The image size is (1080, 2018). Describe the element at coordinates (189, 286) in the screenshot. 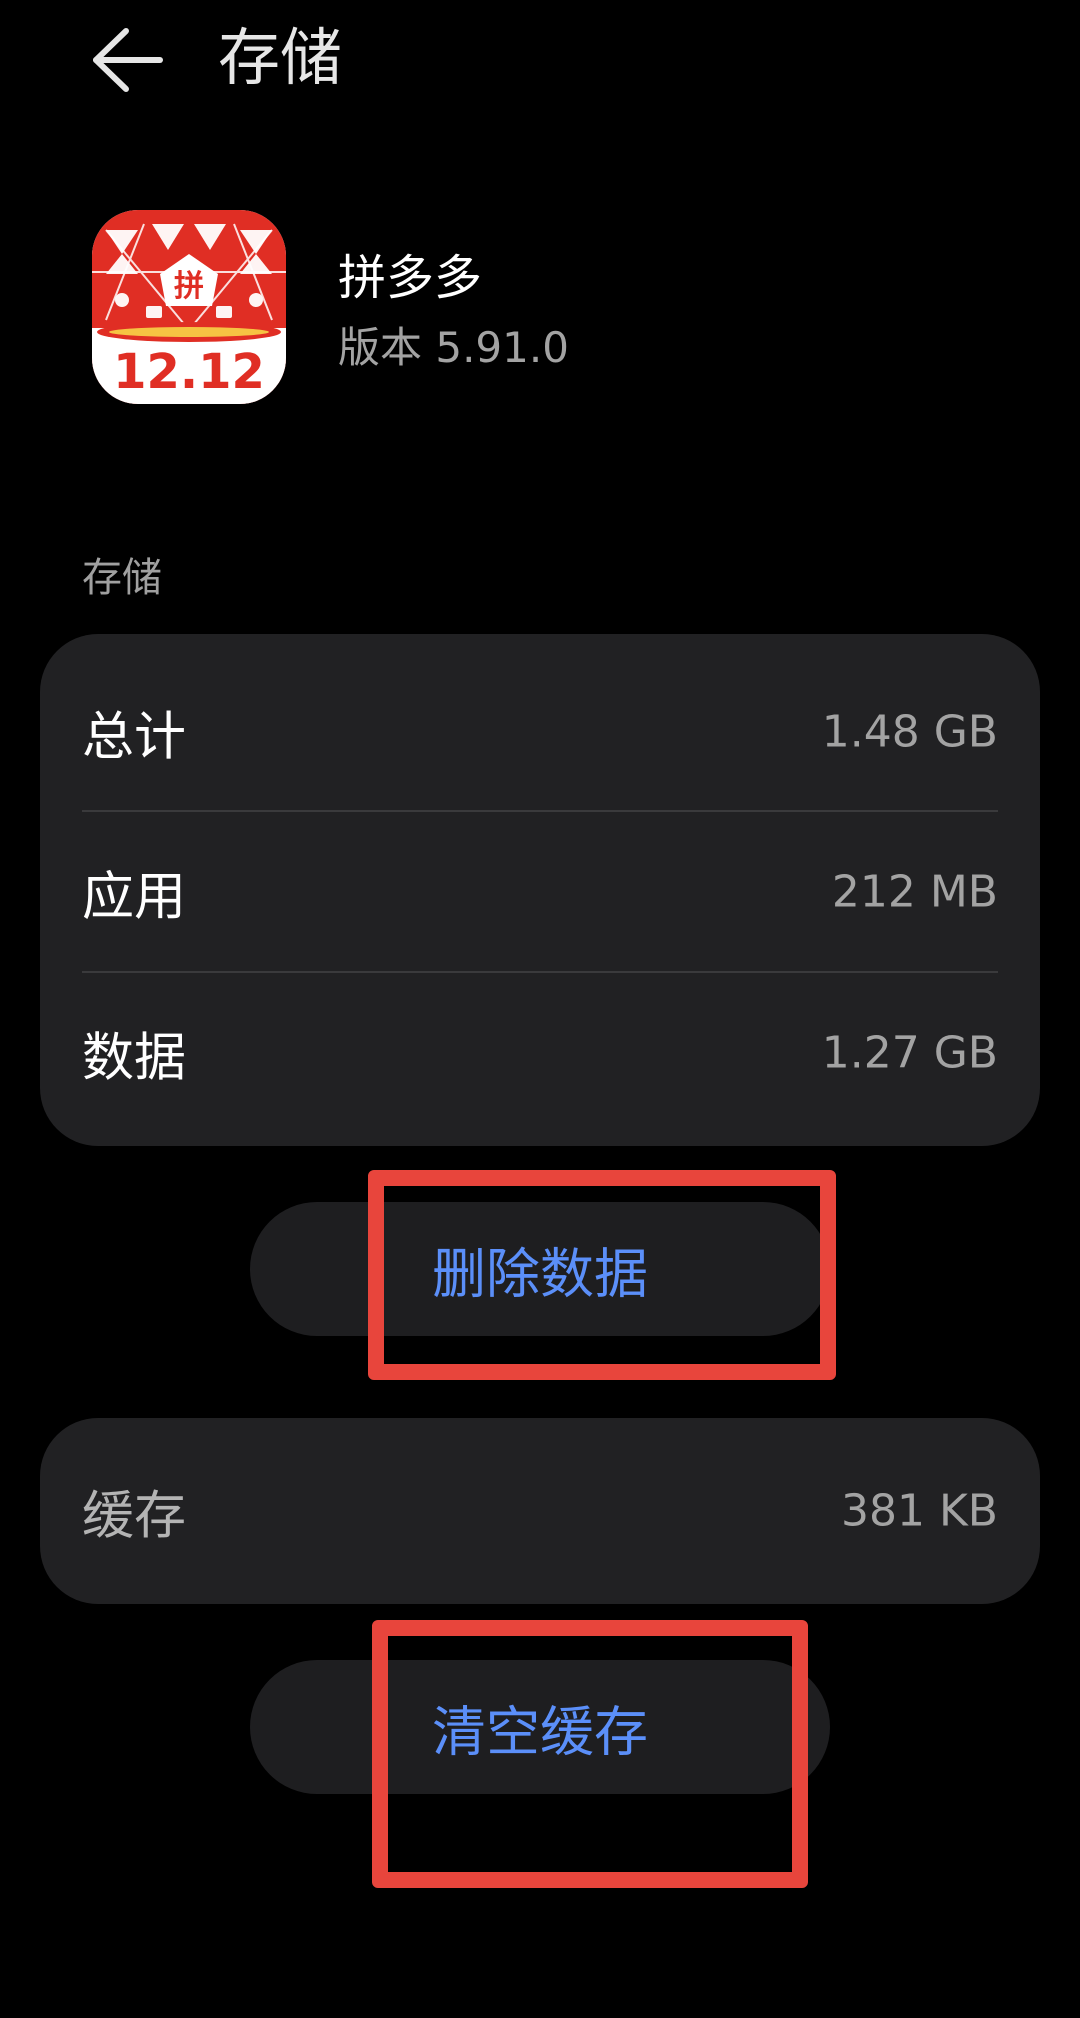

I see `app-icon-badge-text: 拼` at that location.